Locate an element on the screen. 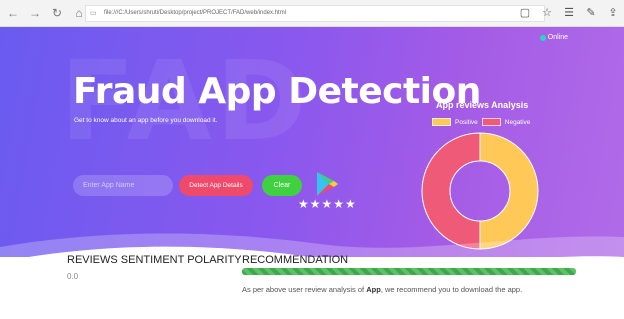 Image resolution: width=624 pixels, height=319 pixels. pen-icon: ✎ is located at coordinates (591, 13).